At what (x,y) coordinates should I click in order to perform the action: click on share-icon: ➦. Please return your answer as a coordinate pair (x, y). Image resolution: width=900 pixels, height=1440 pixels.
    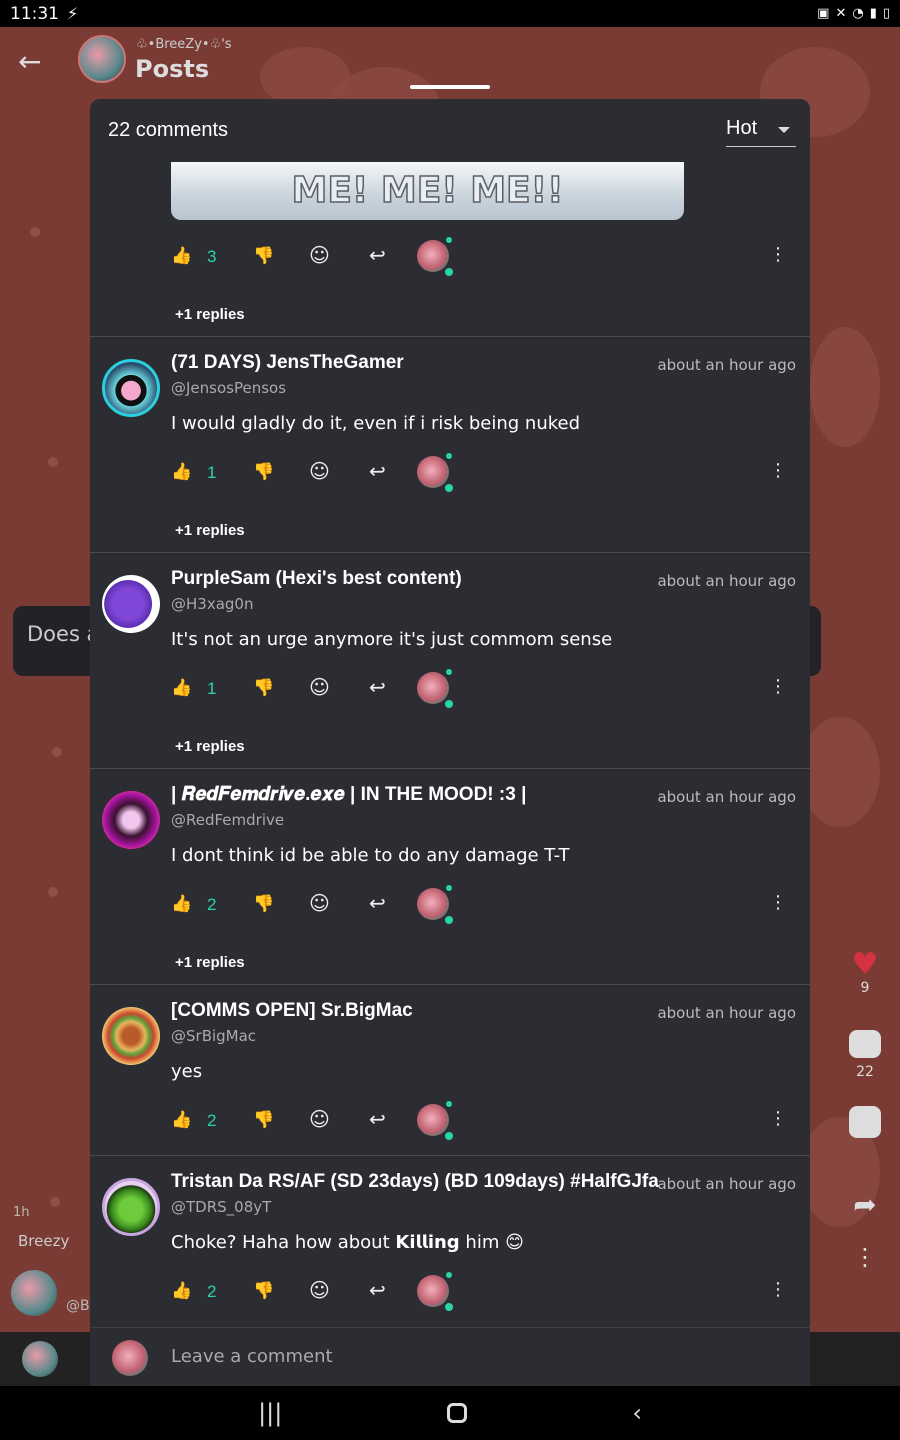
    Looking at the image, I should click on (865, 1204).